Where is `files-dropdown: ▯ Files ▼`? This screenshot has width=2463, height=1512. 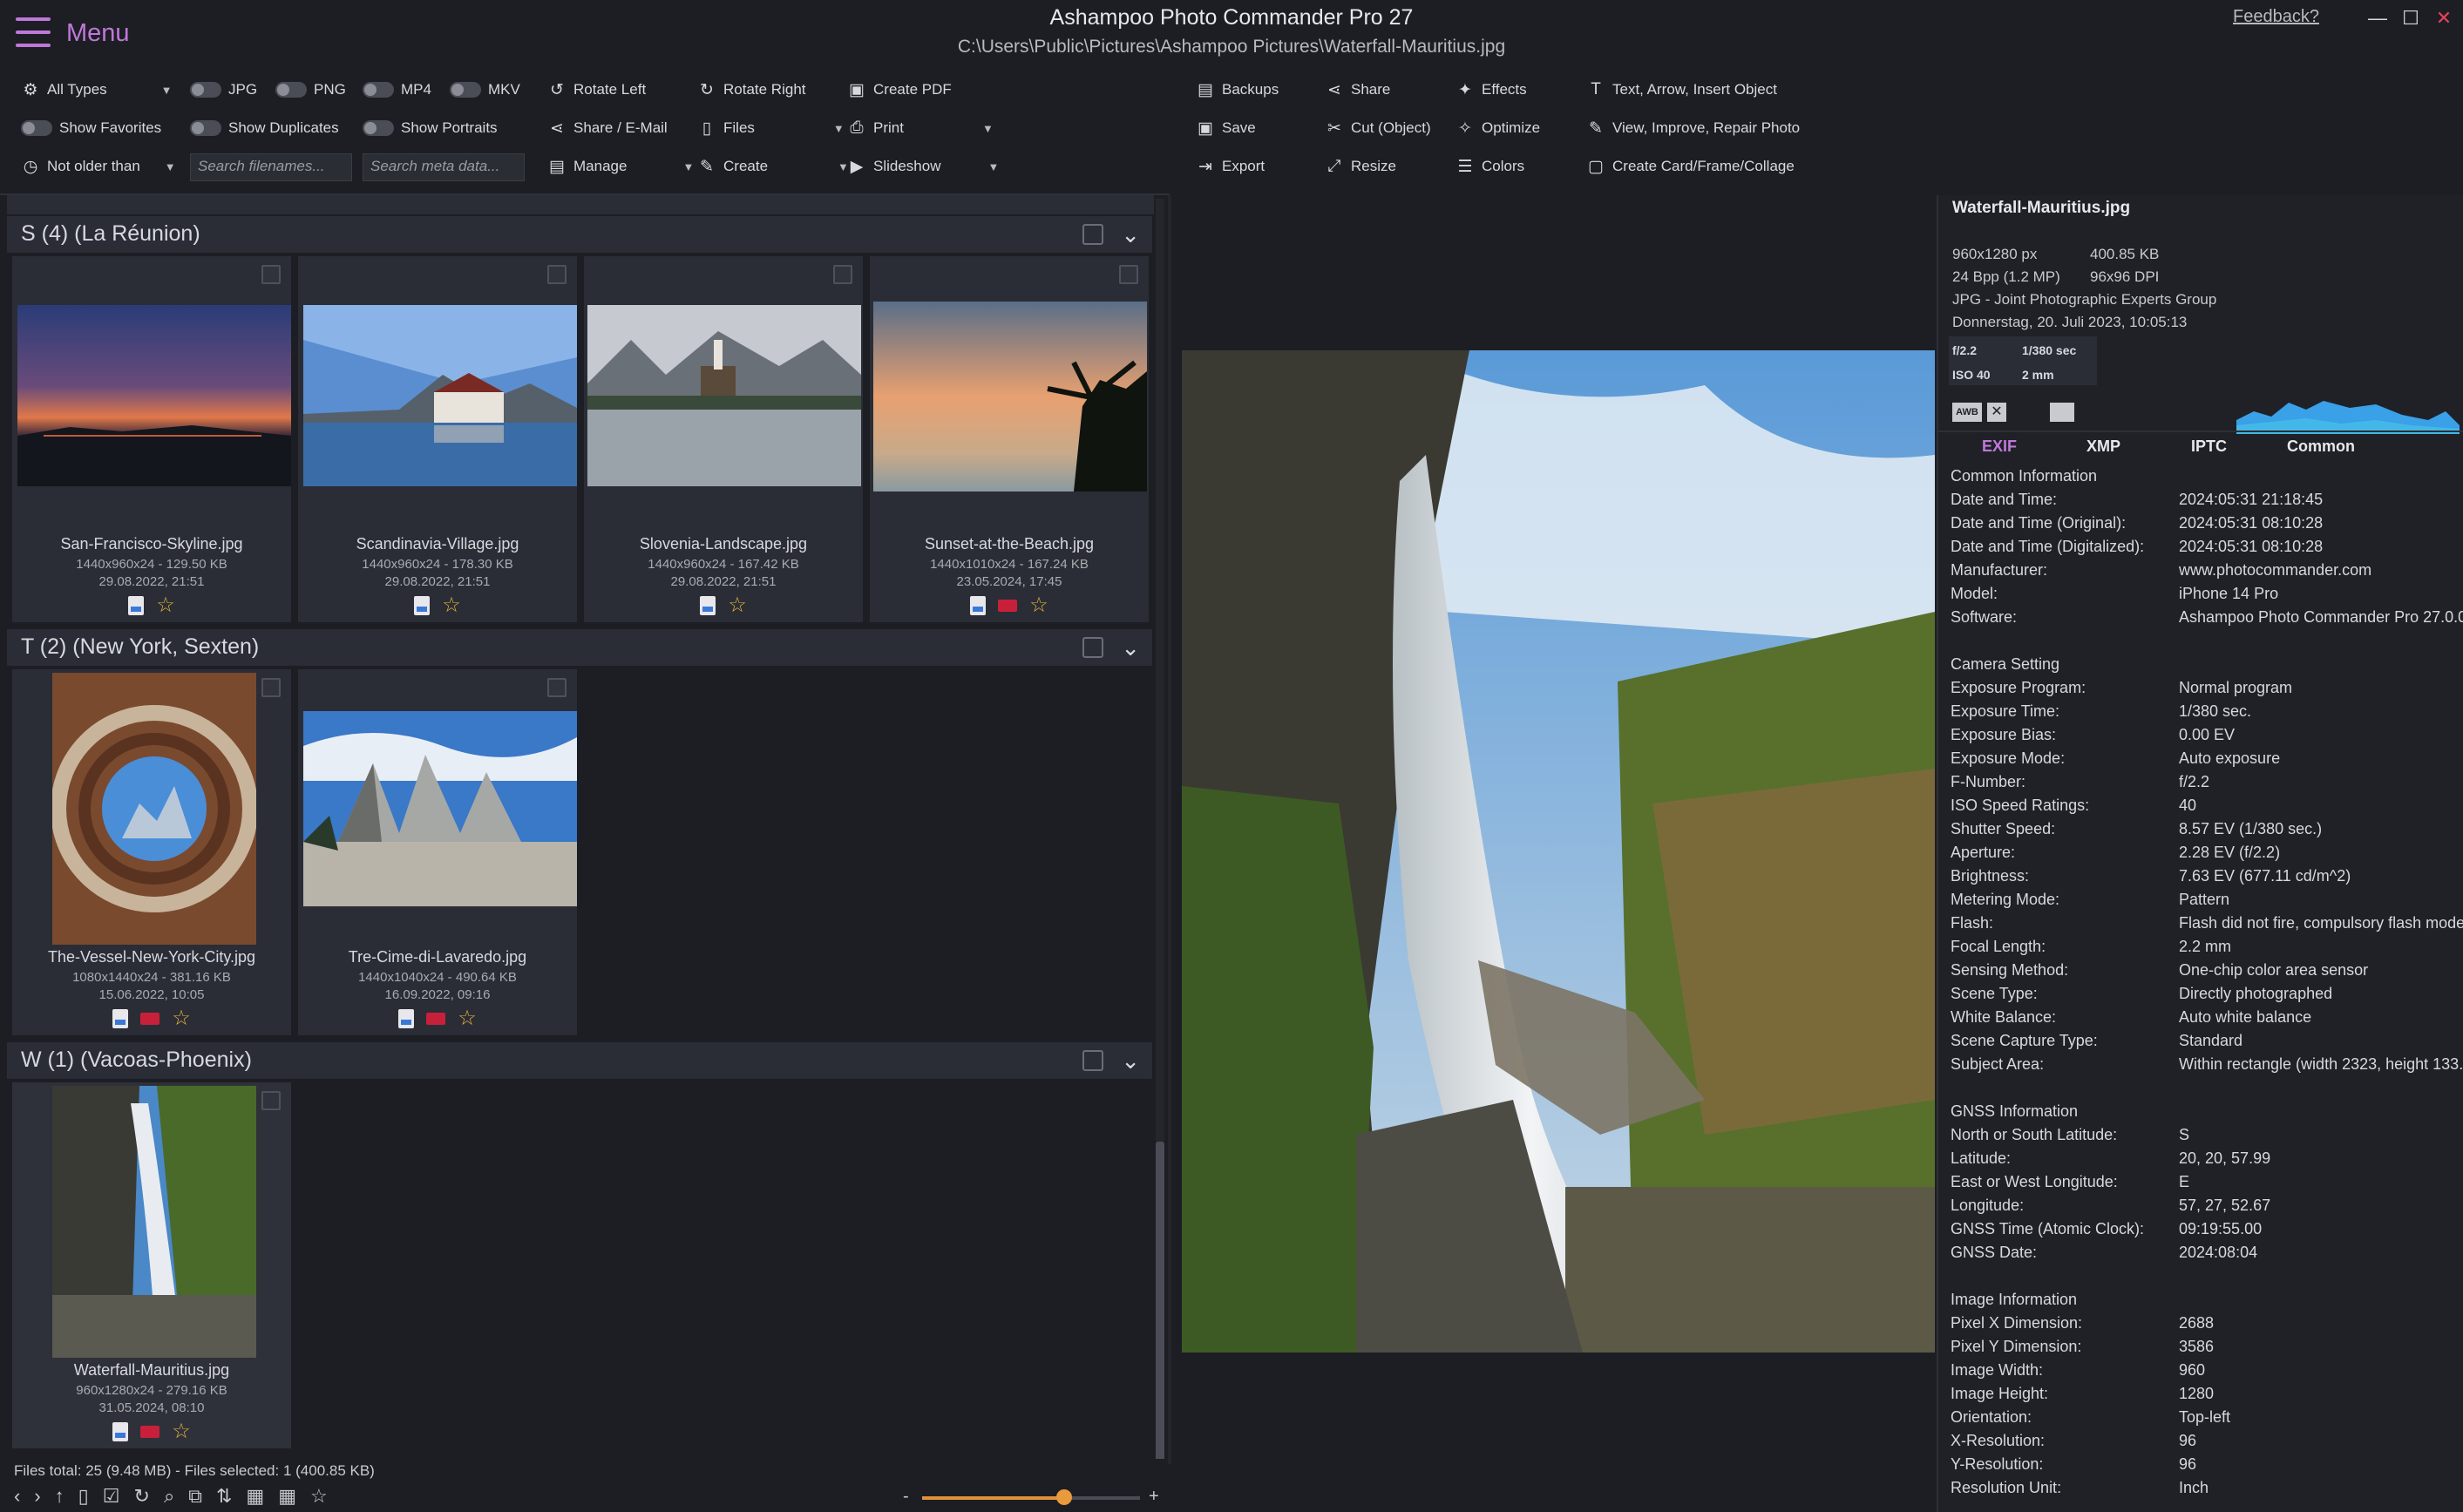
files-dropdown: ▯ Files ▼ is located at coordinates (771, 128).